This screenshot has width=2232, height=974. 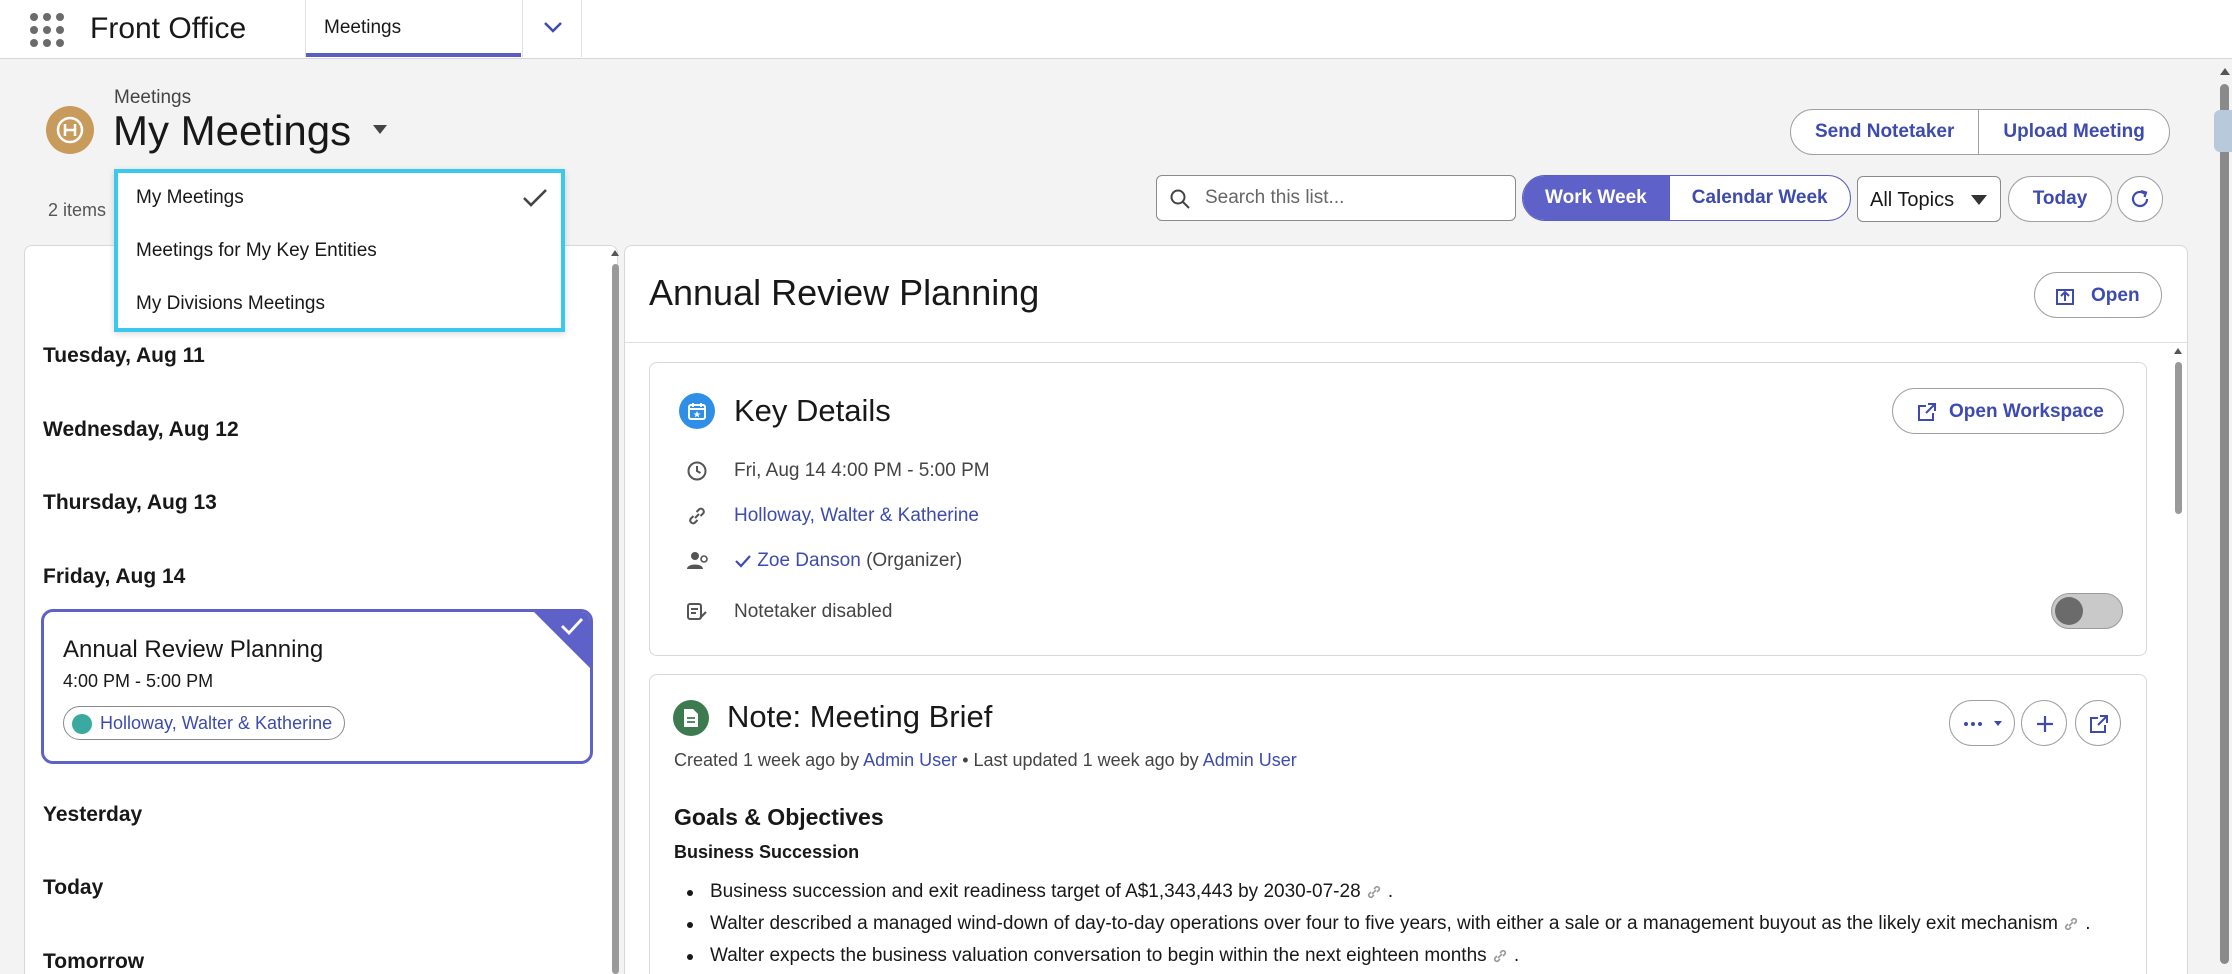 What do you see at coordinates (743, 561) in the screenshot?
I see `accepted-check-icon` at bounding box center [743, 561].